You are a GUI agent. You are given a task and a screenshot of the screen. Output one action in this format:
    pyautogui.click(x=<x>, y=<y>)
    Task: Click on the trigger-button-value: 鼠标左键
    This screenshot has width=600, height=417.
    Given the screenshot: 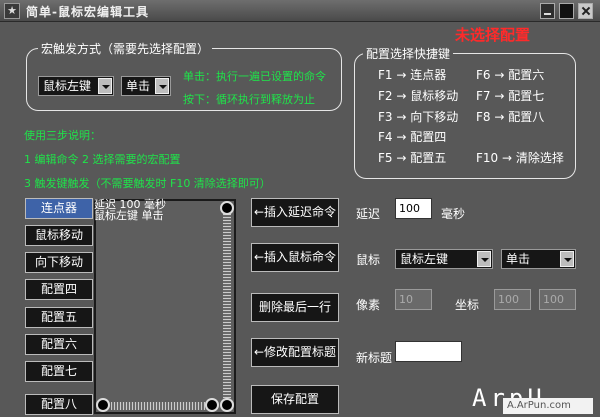 What is the action you would take?
    pyautogui.click(x=67, y=86)
    